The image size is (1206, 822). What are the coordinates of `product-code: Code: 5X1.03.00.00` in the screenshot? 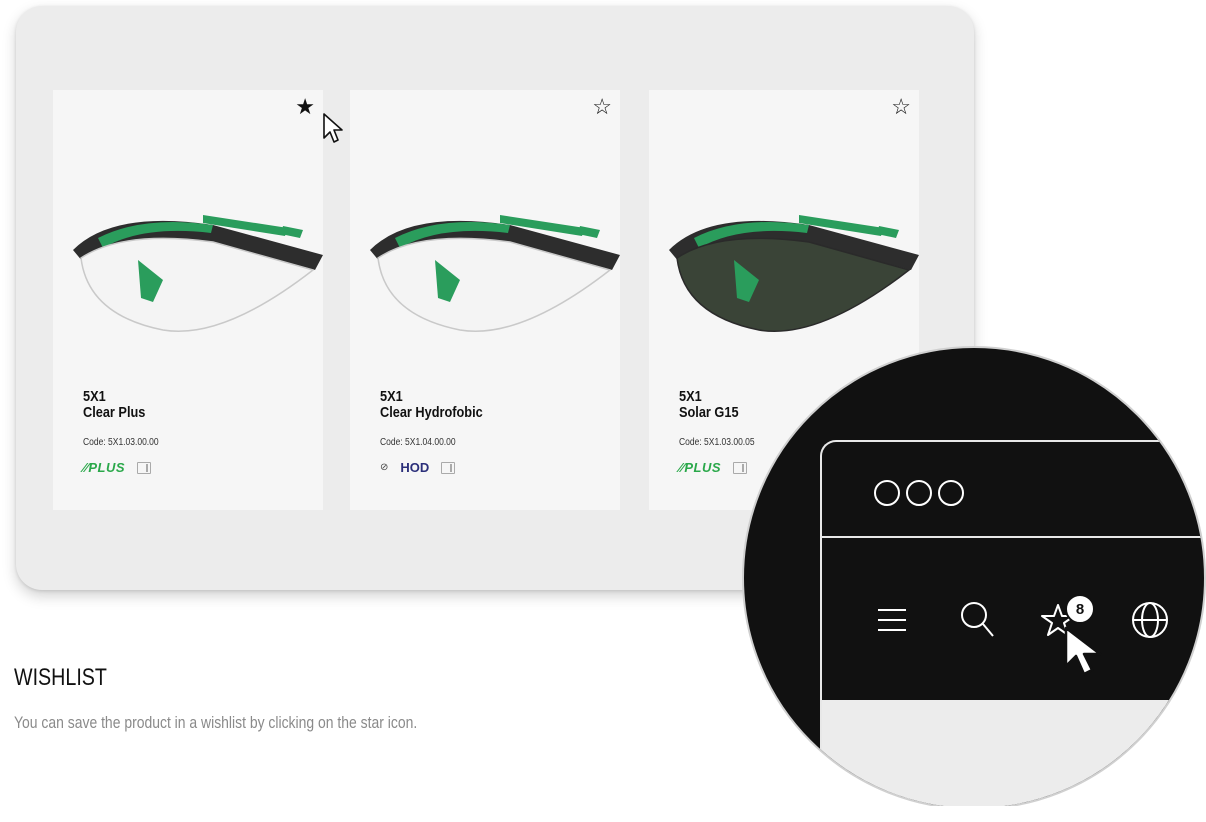 It's located at (121, 442).